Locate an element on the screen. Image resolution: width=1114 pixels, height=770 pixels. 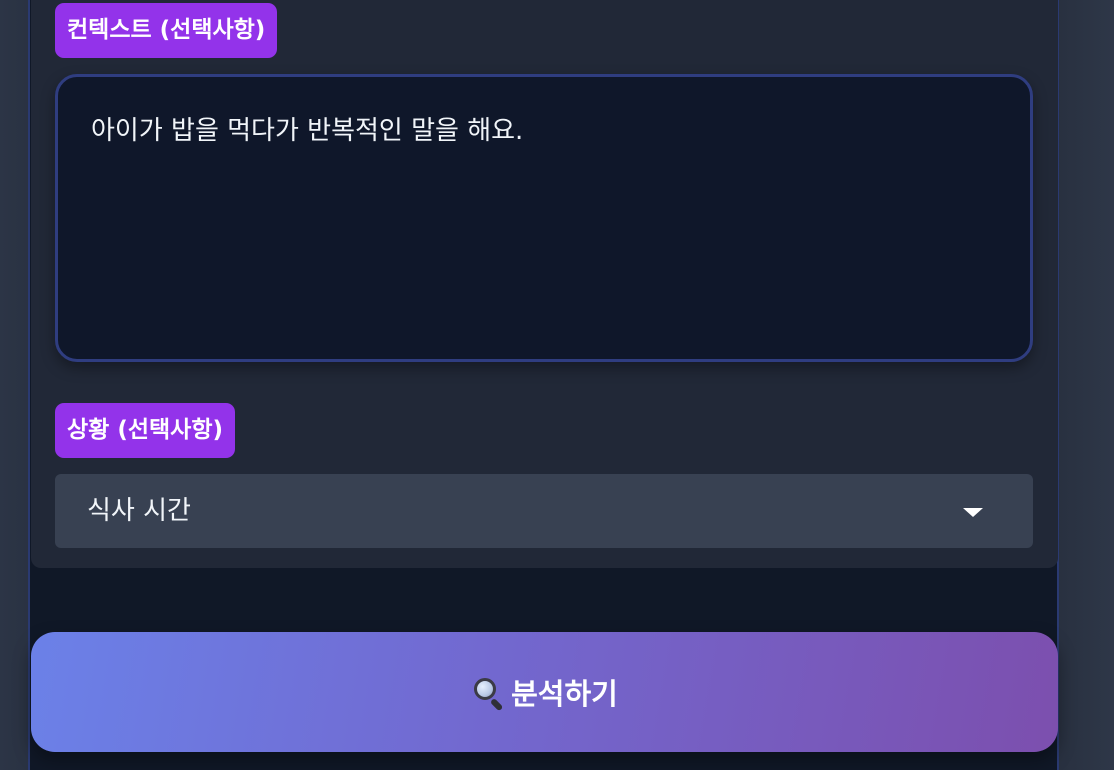
situation-selected-value: 식사 시간 is located at coordinates (139, 511).